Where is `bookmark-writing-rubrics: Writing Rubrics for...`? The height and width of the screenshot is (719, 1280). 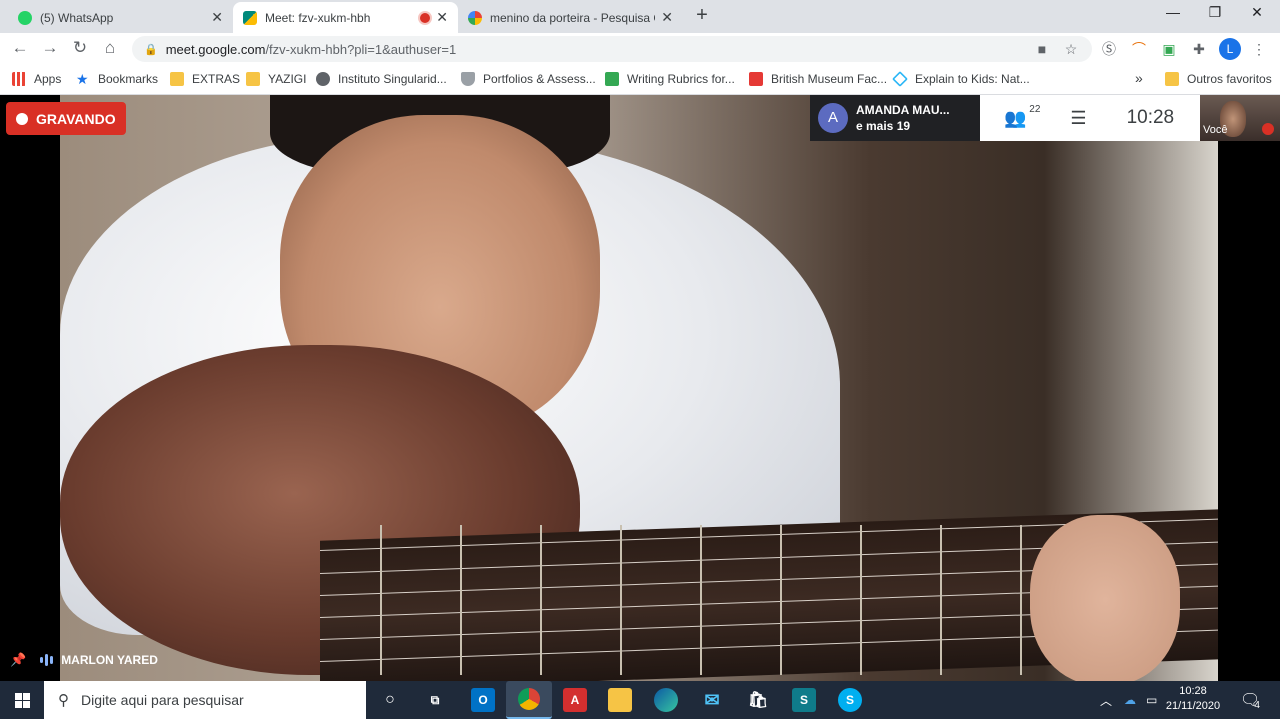
bookmark-writing-rubrics: Writing Rubrics for... is located at coordinates (670, 79).